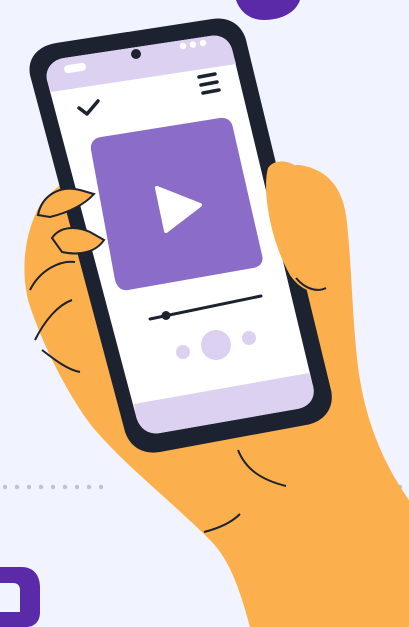 This screenshot has height=627, width=409. What do you see at coordinates (166, 315) in the screenshot?
I see `progress-handle` at bounding box center [166, 315].